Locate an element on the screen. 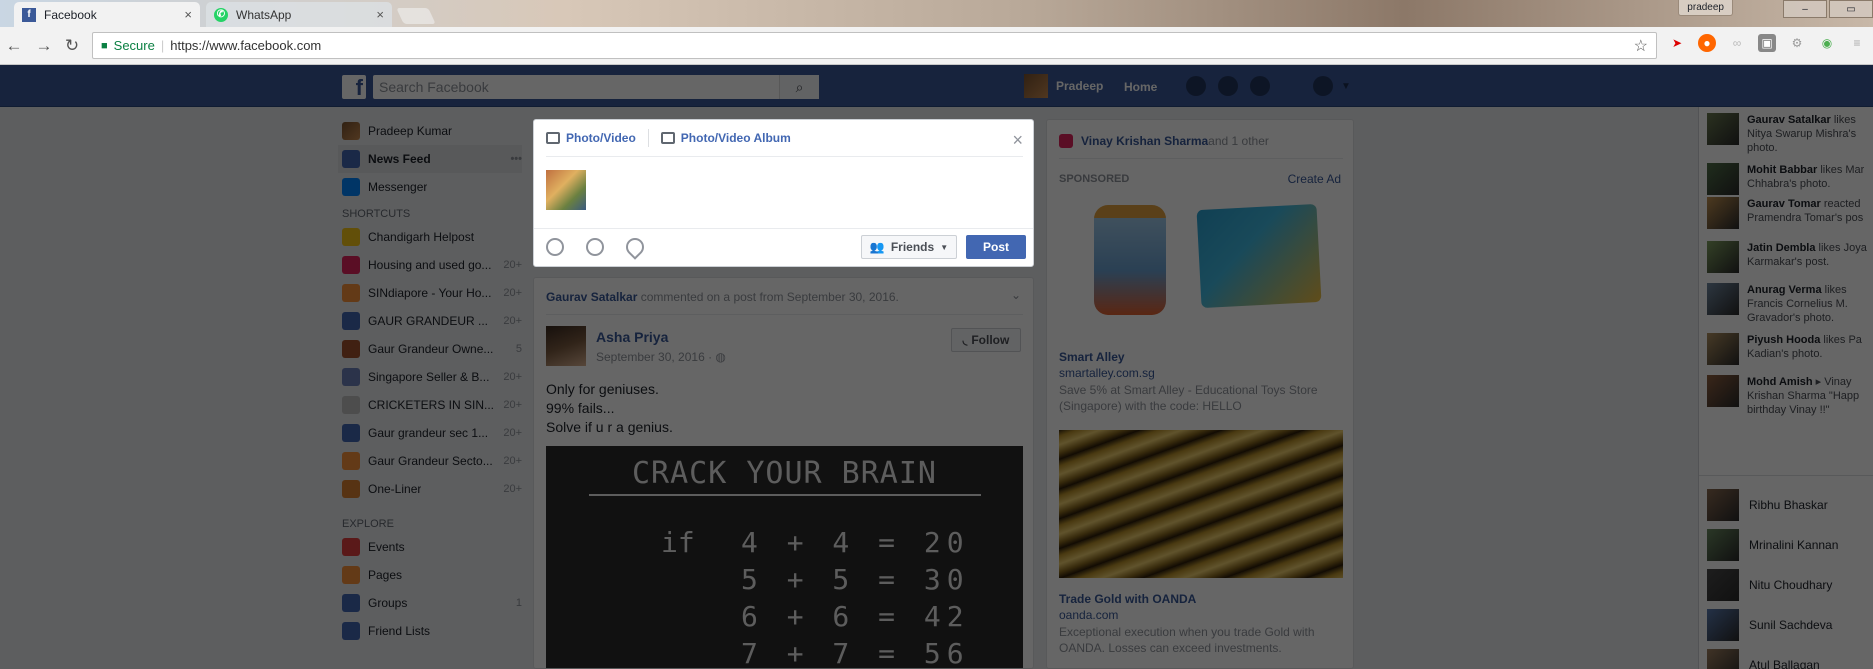 This screenshot has height=669, width=1873. header-help: ▼ is located at coordinates (1332, 86).